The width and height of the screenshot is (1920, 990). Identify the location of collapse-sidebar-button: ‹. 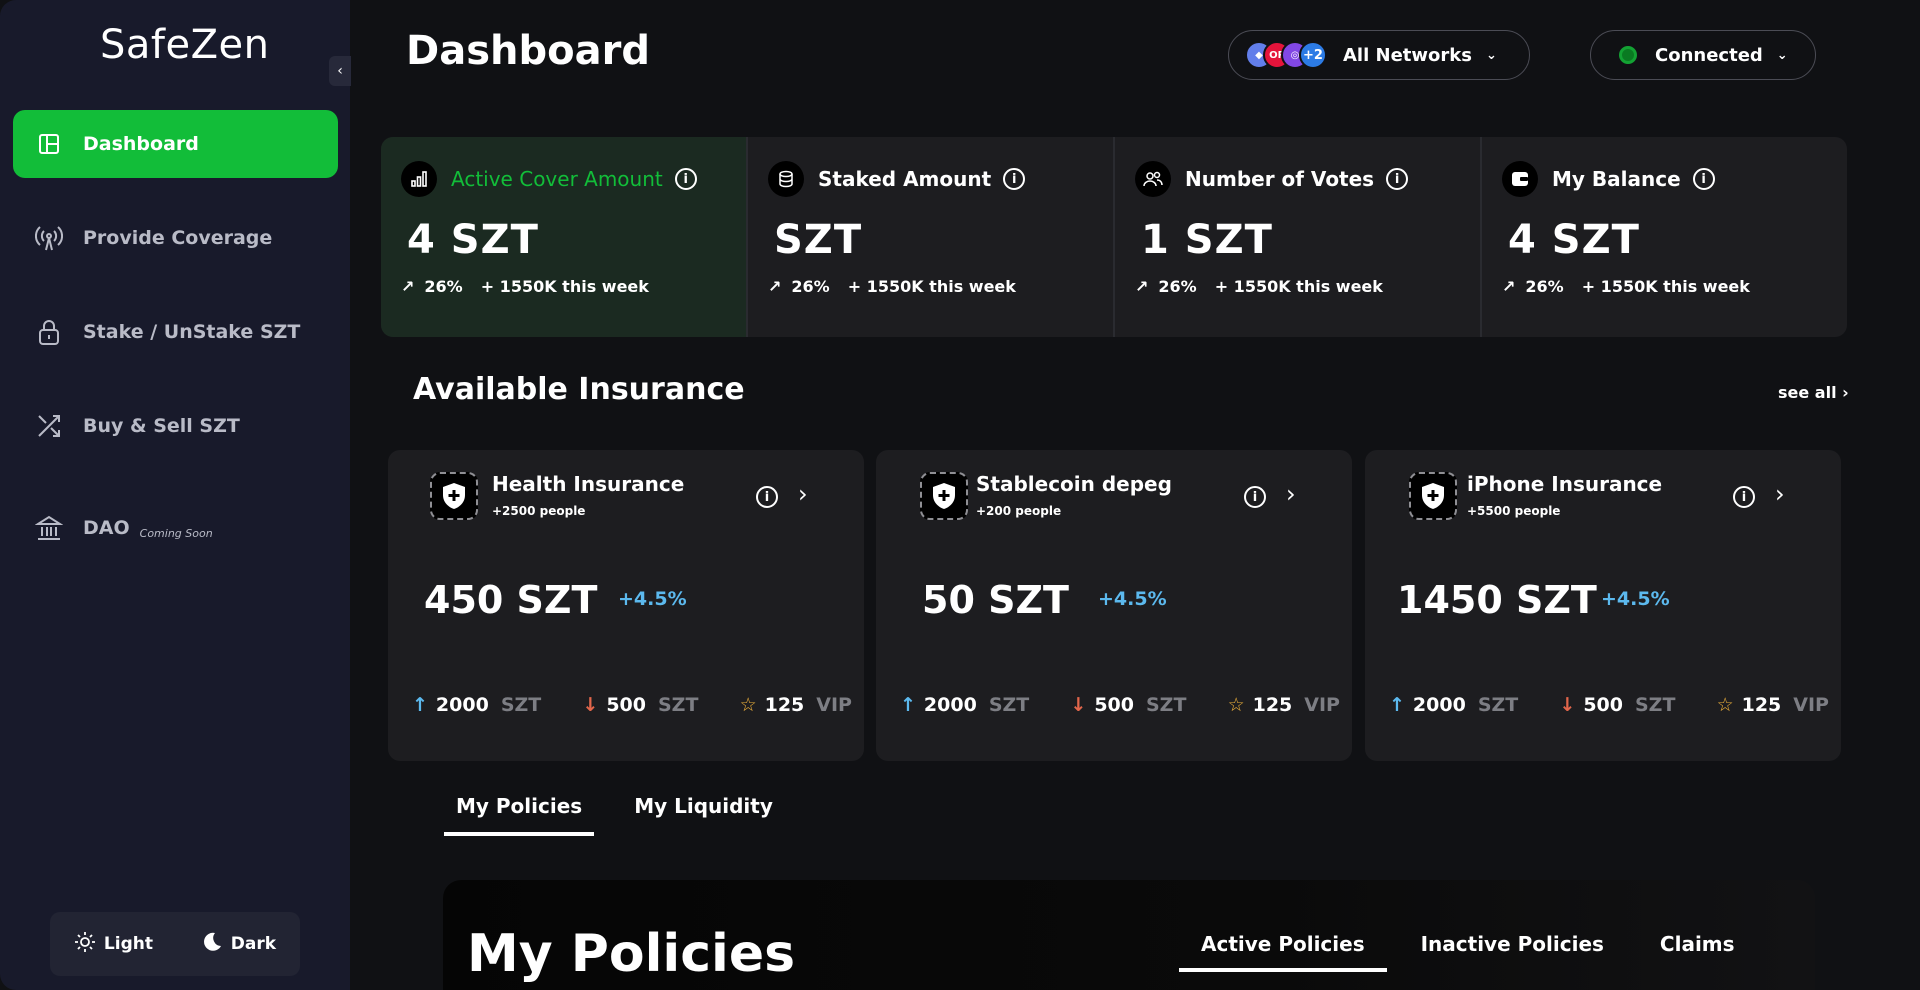
(340, 71).